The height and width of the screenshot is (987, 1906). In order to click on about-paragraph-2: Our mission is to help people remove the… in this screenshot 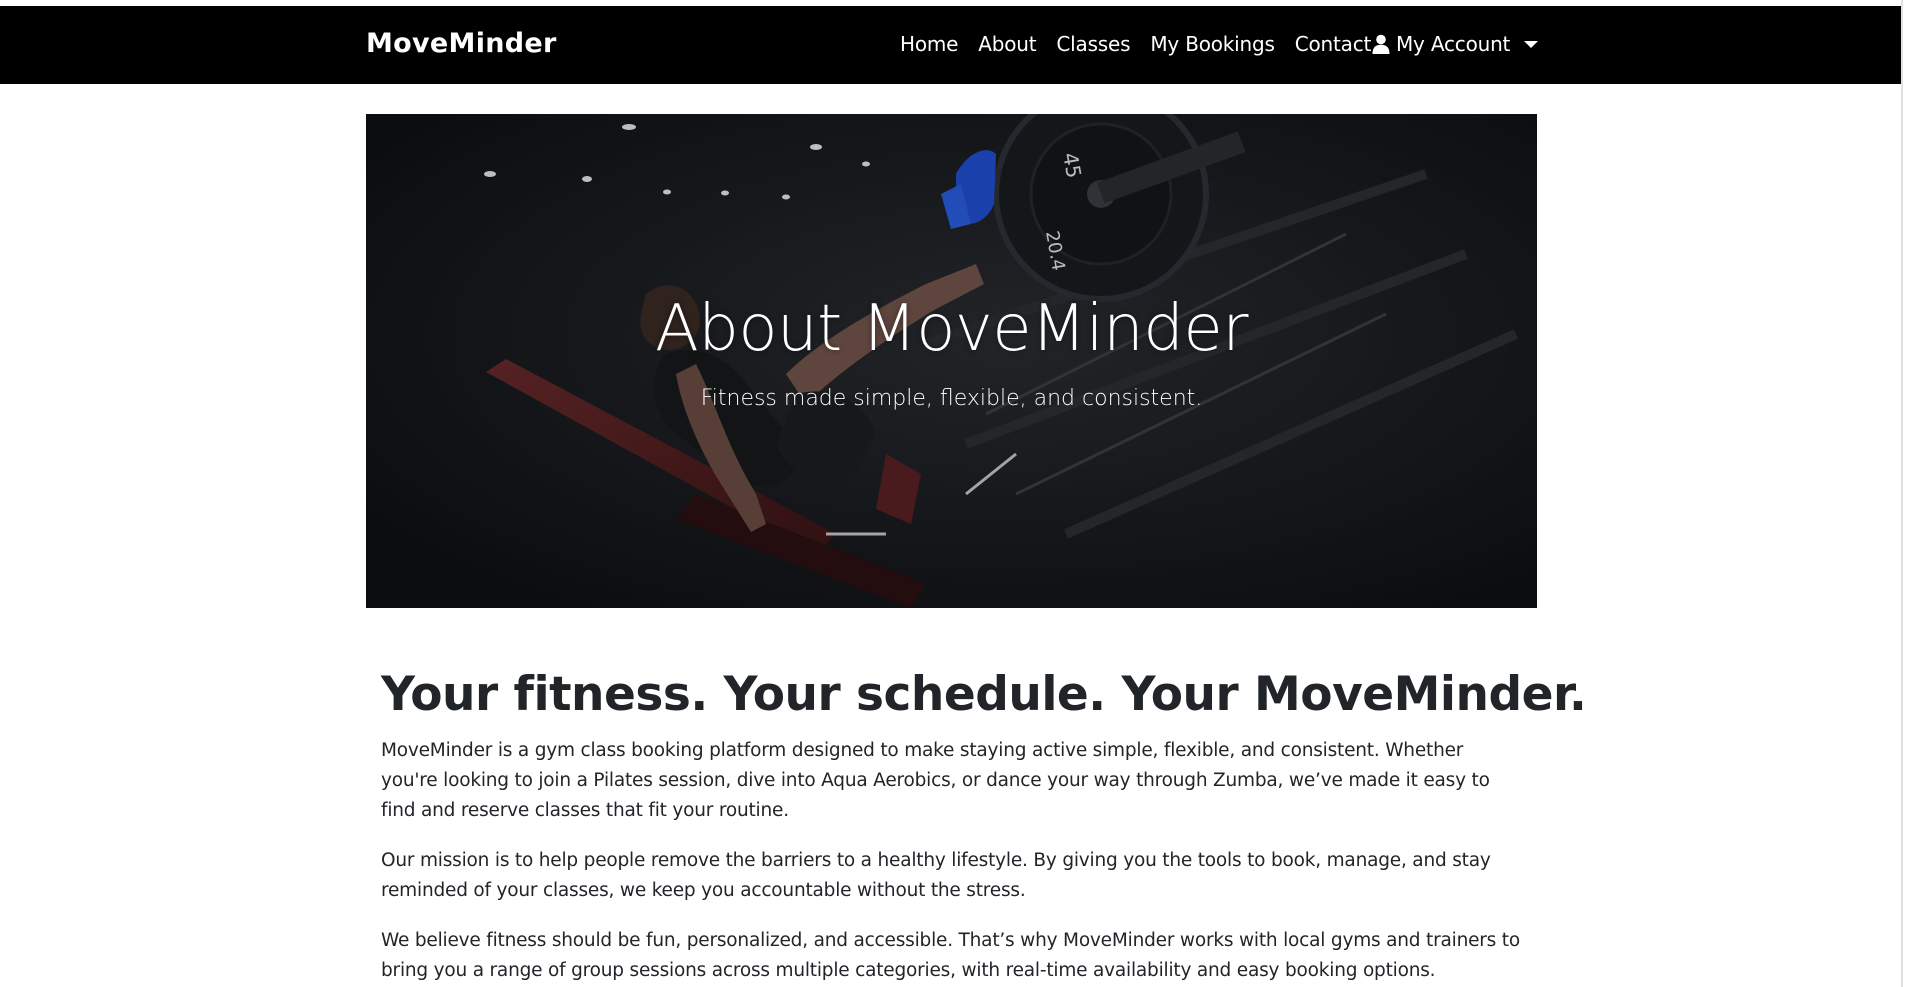, I will do `click(936, 876)`.